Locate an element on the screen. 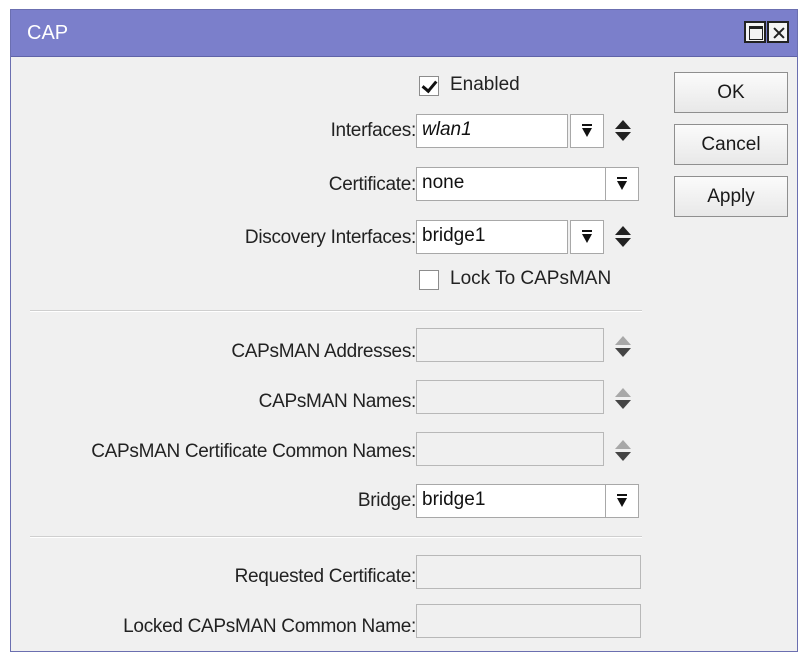  bridge-label: Bridge: is located at coordinates (386, 500).